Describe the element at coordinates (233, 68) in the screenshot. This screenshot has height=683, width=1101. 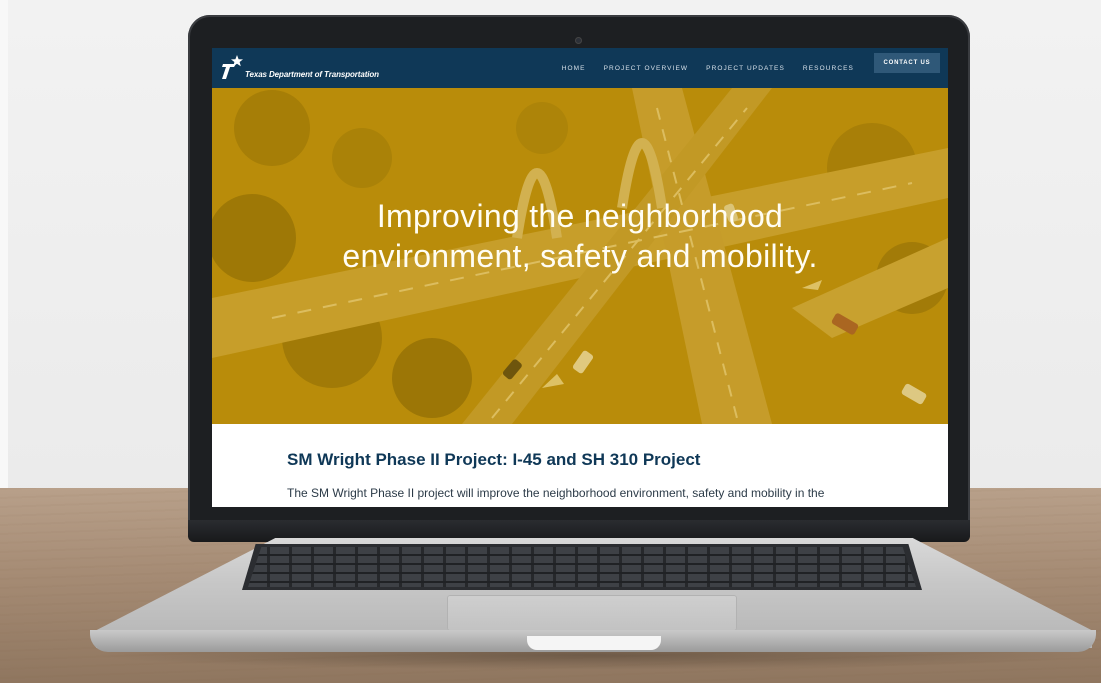
I see `txdot-star-icon` at that location.